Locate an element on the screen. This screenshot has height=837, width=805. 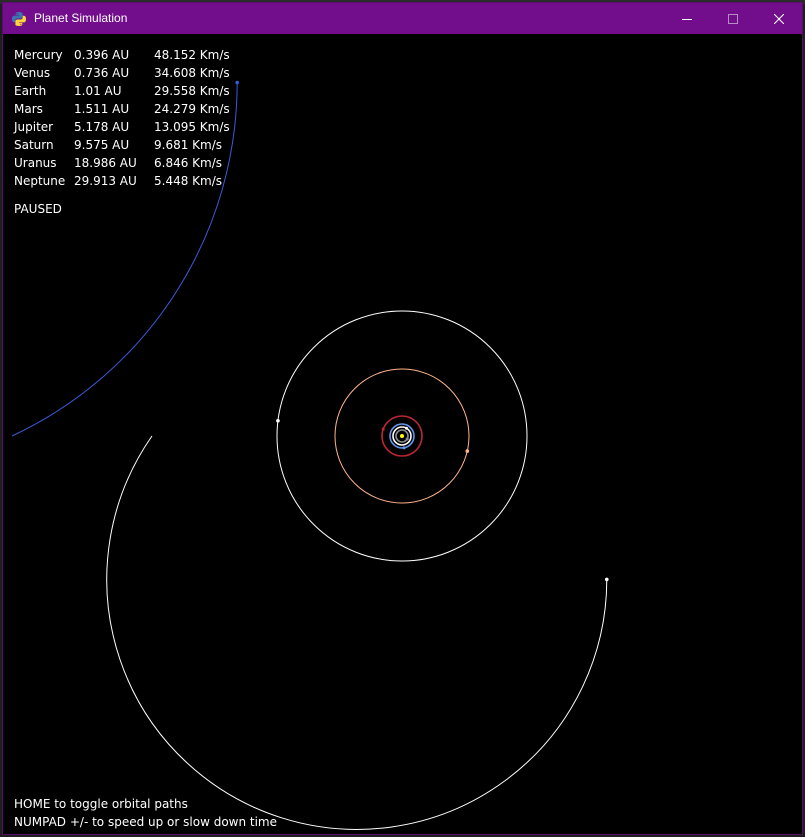
planet-name: Mars is located at coordinates (28, 109).